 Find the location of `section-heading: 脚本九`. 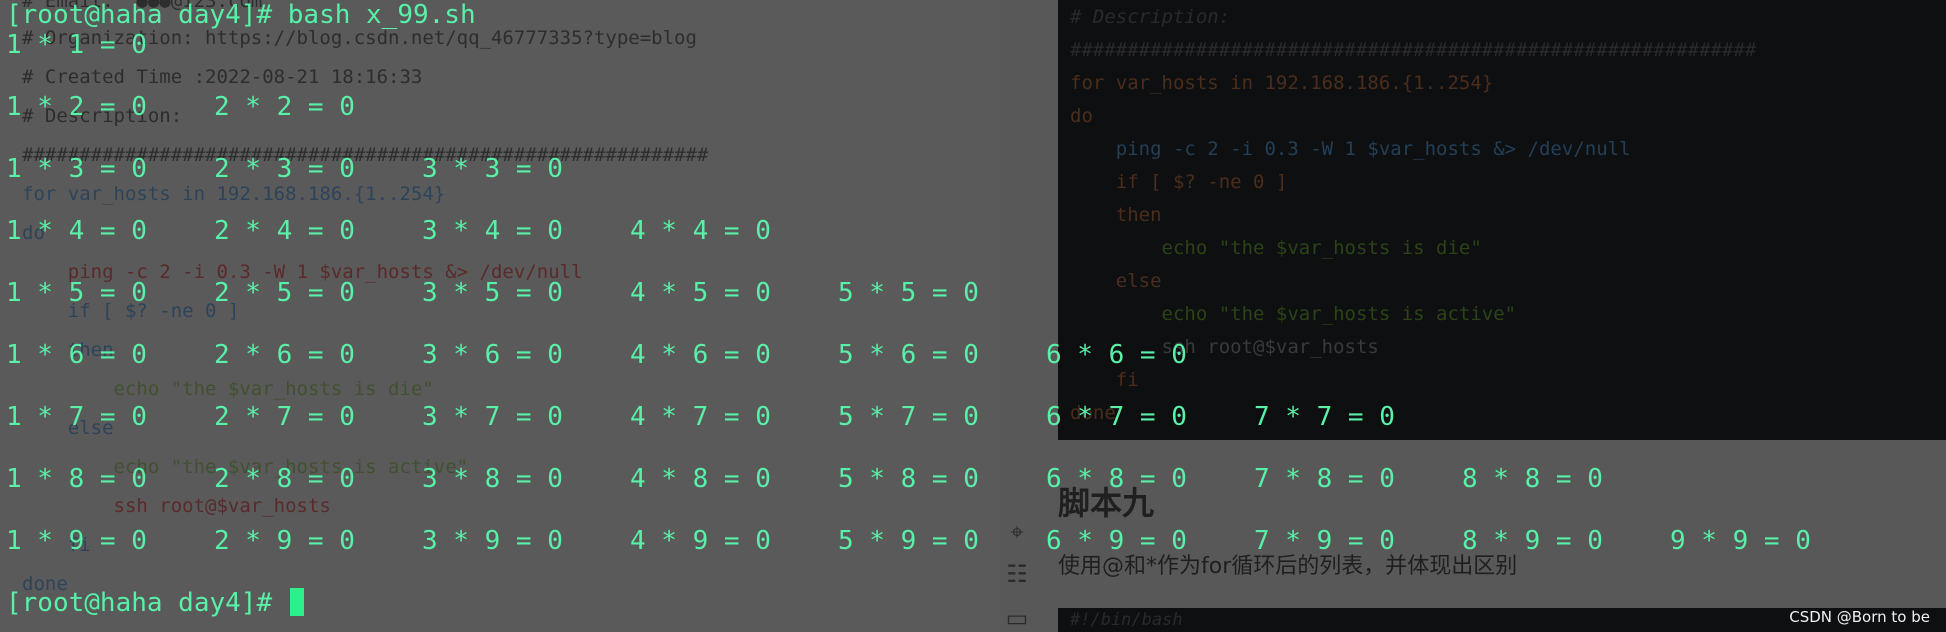

section-heading: 脚本九 is located at coordinates (1106, 503).